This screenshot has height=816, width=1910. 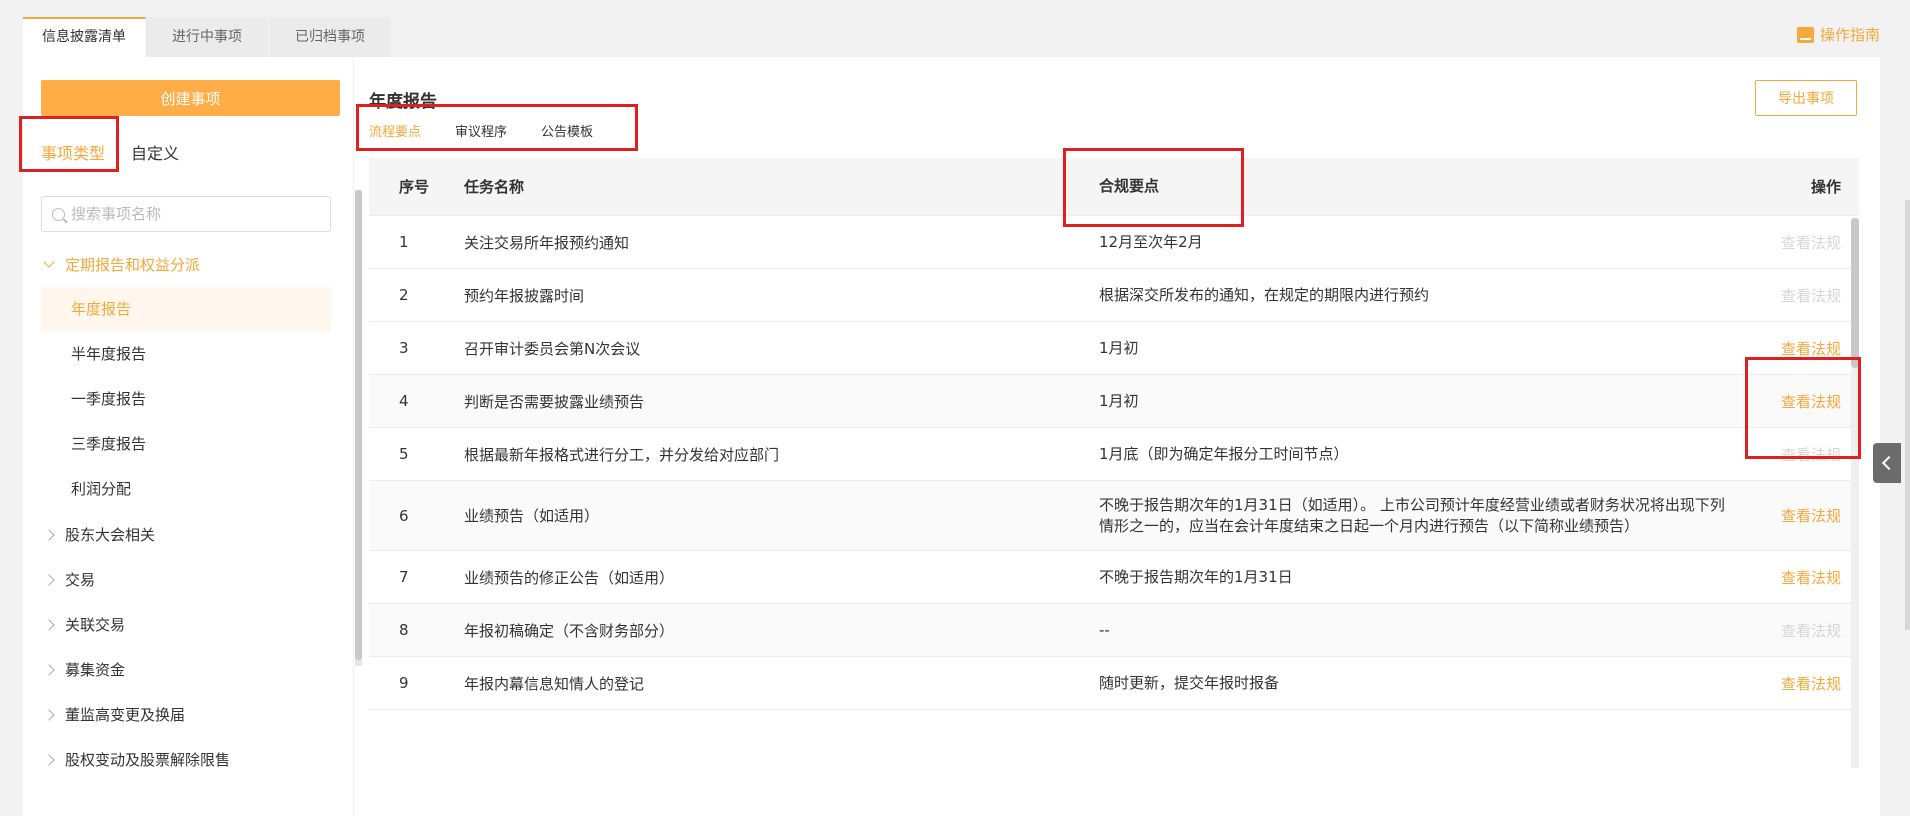 I want to click on search-box, so click(x=186, y=214).